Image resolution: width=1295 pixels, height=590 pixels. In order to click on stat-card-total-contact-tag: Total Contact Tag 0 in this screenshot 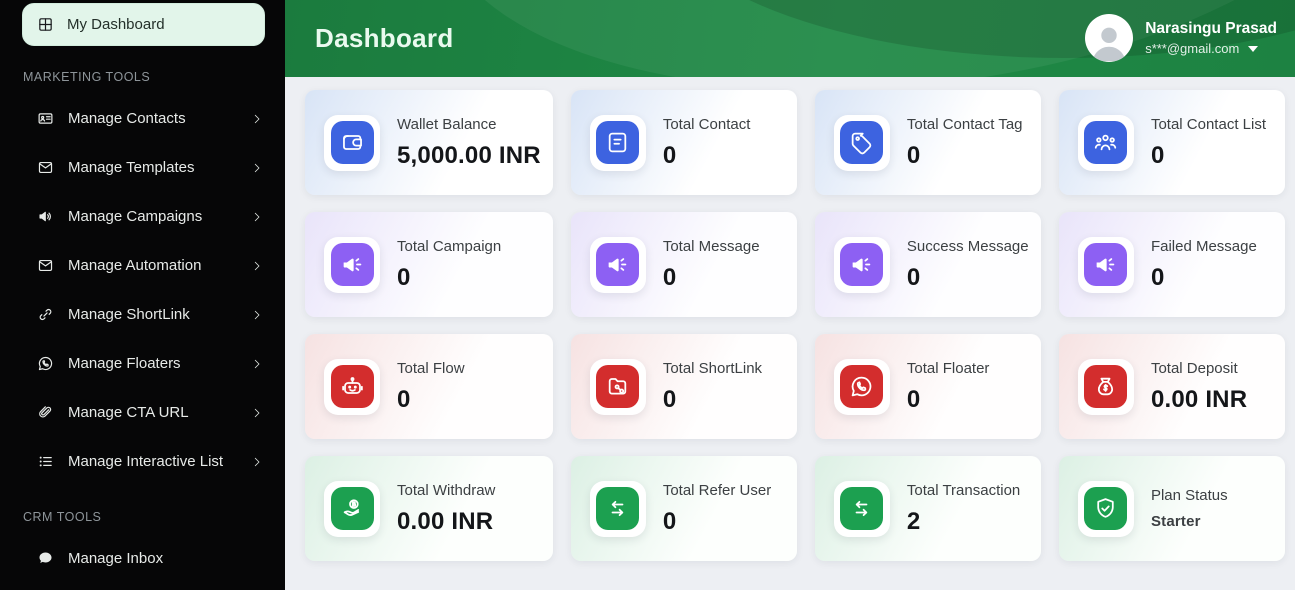, I will do `click(927, 142)`.